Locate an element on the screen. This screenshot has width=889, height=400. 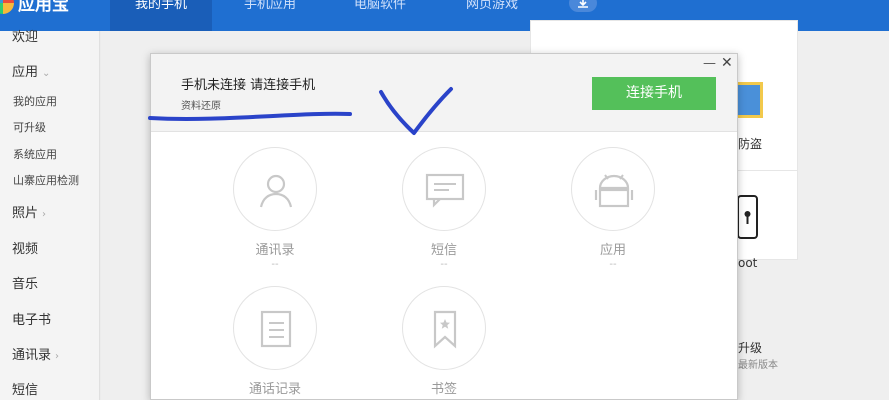
sidebar-item-my-apps: 我的应用 is located at coordinates (35, 101).